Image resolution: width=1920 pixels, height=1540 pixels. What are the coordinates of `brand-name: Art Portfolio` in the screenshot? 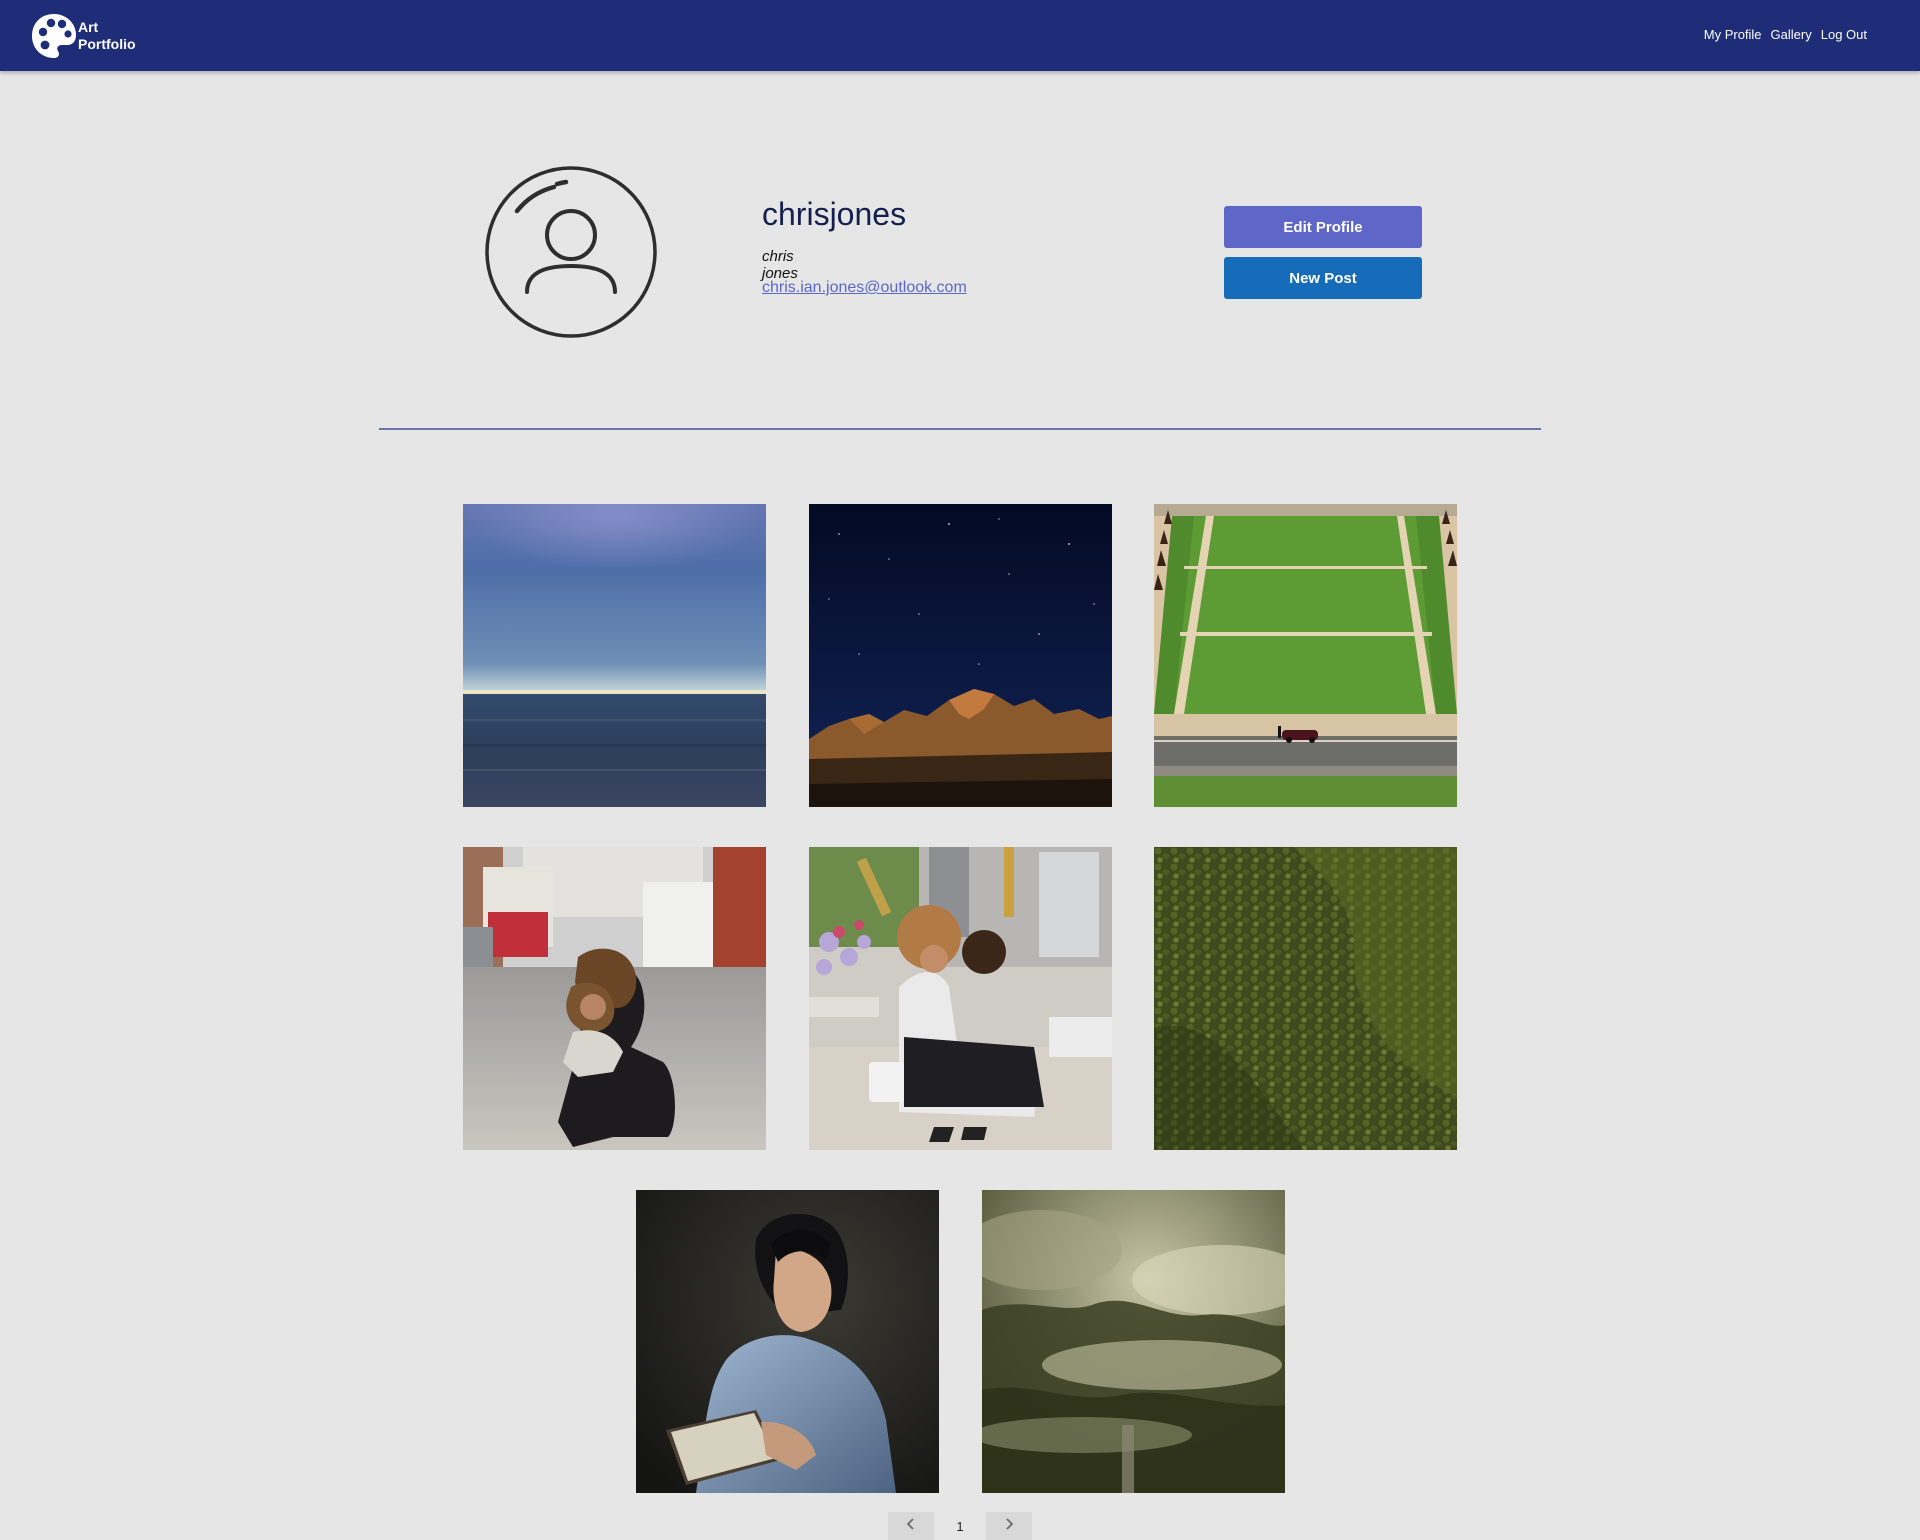 It's located at (107, 36).